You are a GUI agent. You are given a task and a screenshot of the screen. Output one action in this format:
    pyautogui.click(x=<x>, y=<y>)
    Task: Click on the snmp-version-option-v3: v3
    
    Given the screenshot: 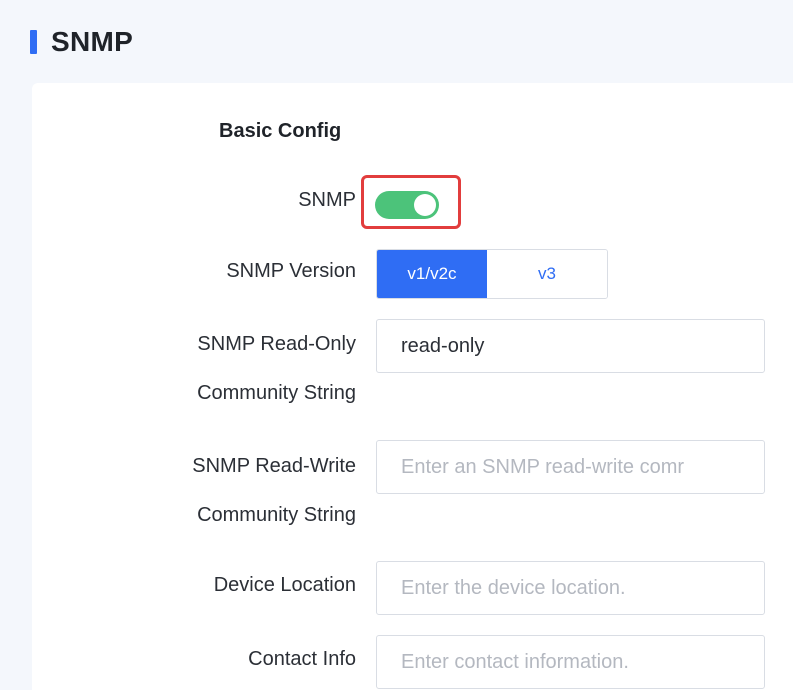 What is the action you would take?
    pyautogui.click(x=547, y=274)
    